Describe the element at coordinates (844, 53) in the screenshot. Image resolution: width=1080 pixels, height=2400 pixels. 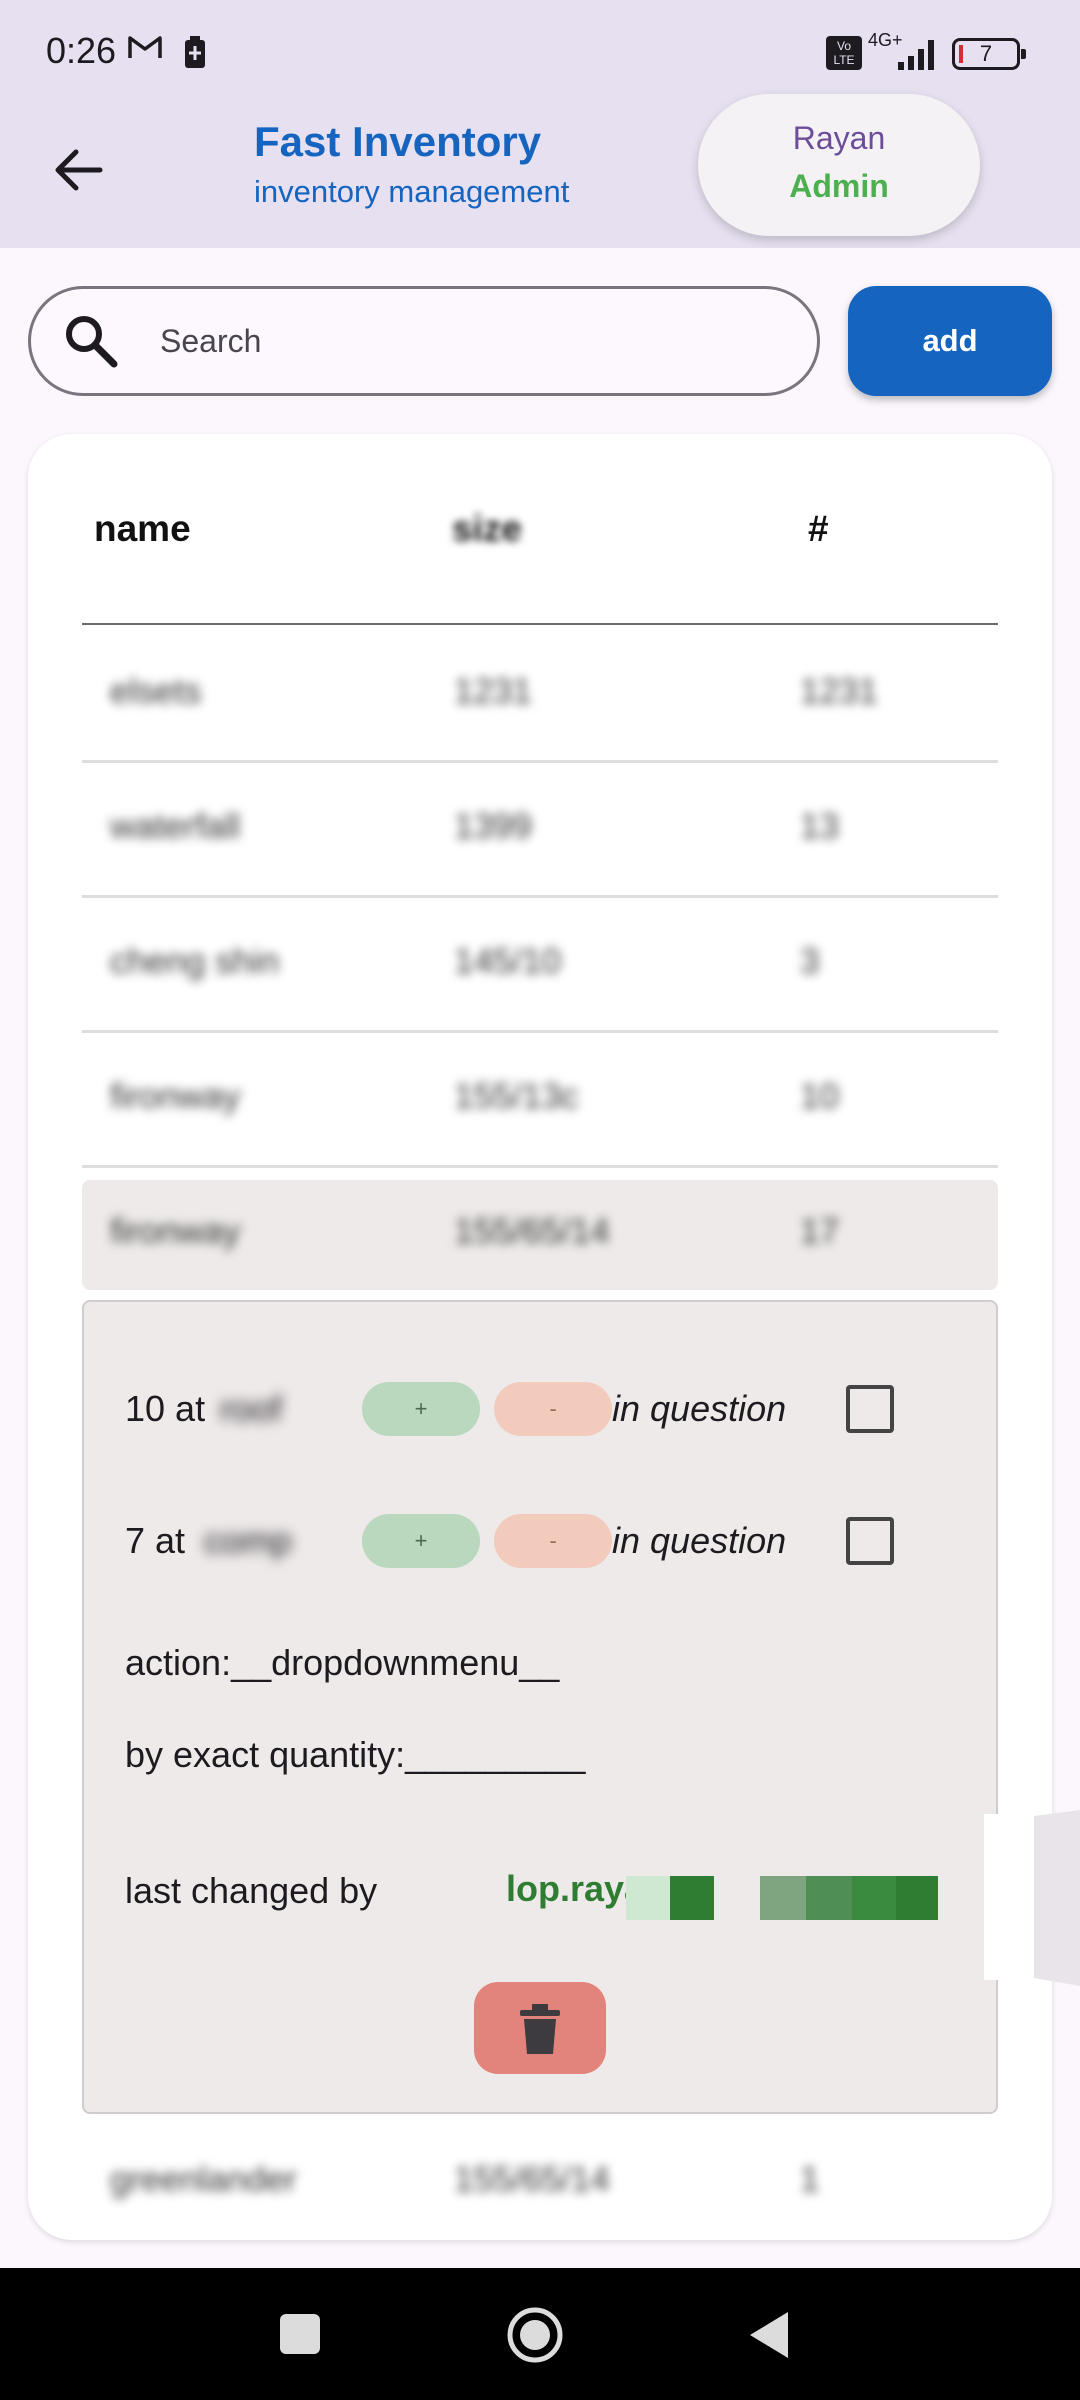
I see `volte-icon: Vo LTE` at that location.